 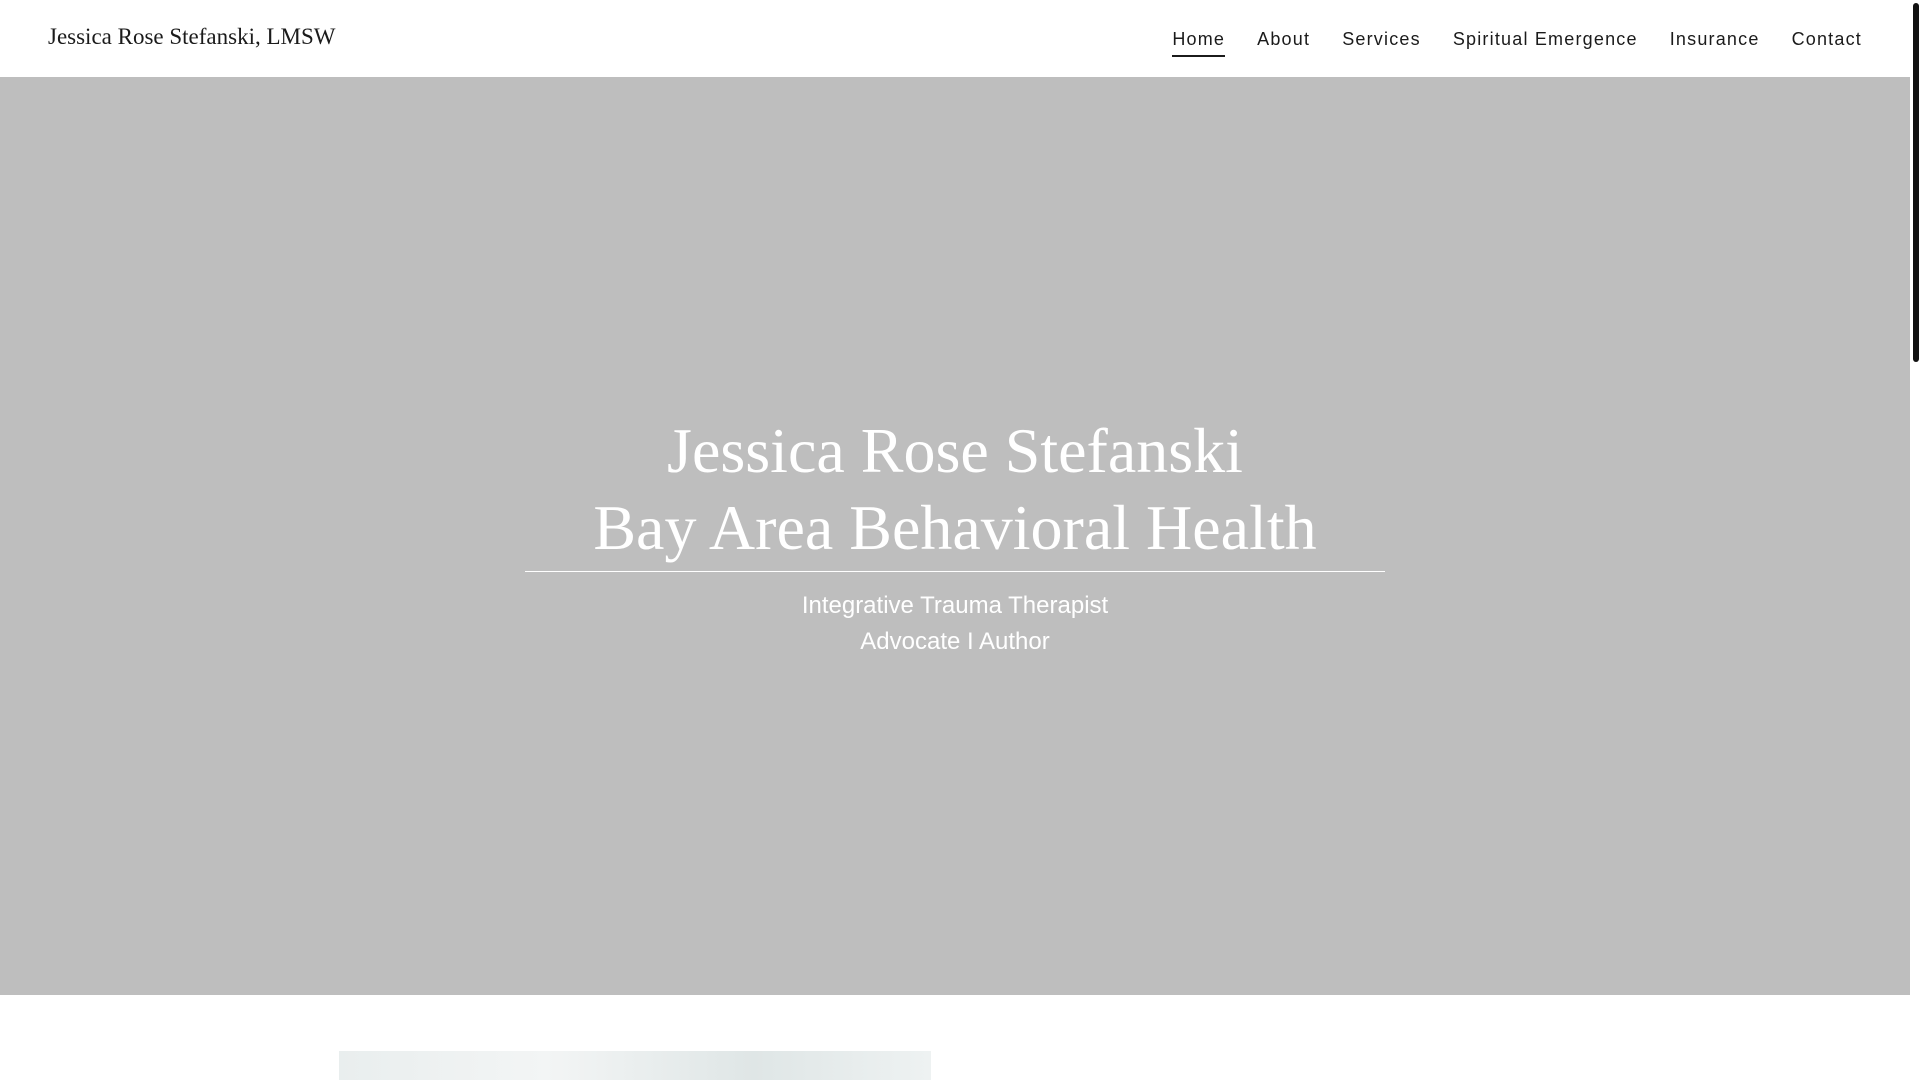 What do you see at coordinates (1915, 540) in the screenshot?
I see `page-scrollbar` at bounding box center [1915, 540].